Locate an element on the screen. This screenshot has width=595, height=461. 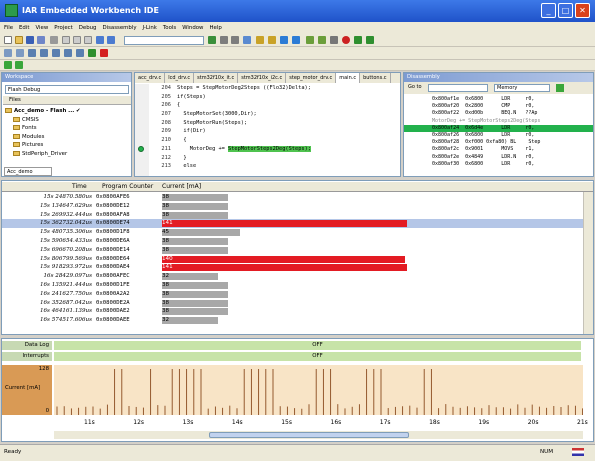
trace-row: 16s 352687.042us 0x0800DE2A 38 is located at coordinates (293, 303).